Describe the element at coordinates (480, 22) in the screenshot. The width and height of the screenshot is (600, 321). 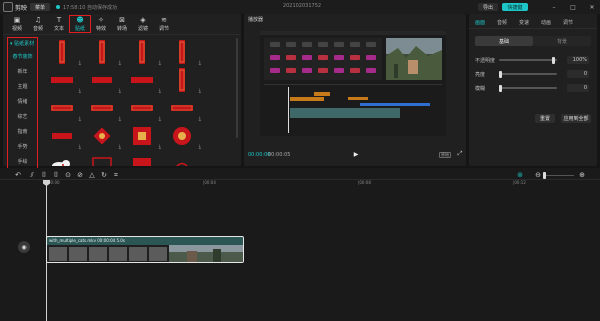
I see `prop-tab-0: 画面` at that location.